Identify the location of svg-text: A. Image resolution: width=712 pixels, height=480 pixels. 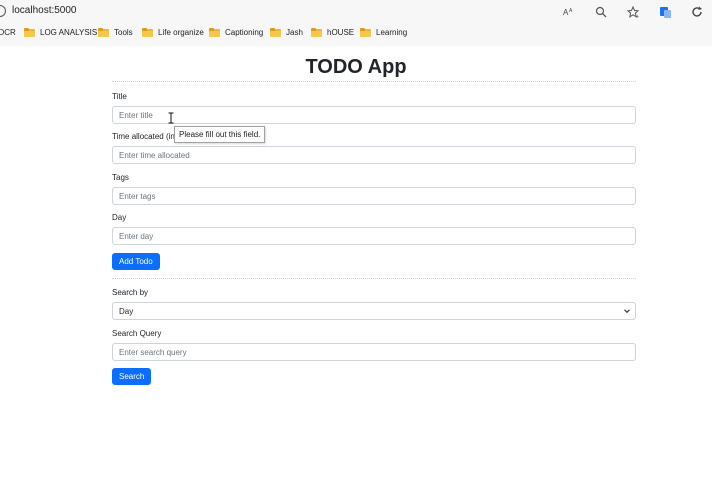
(571, 11).